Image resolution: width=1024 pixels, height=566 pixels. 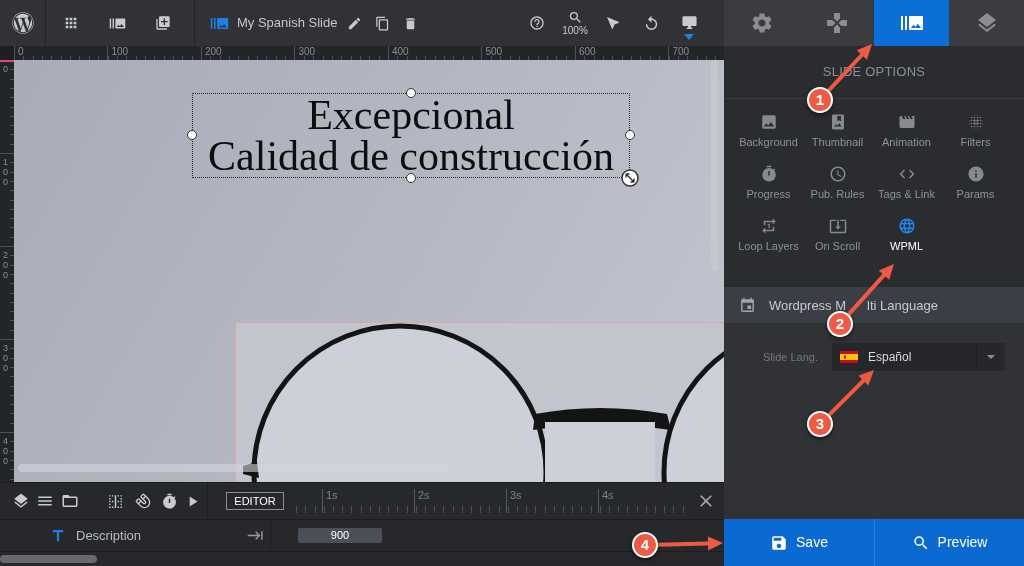 I want to click on cursor-arrow-icon, so click(x=613, y=23).